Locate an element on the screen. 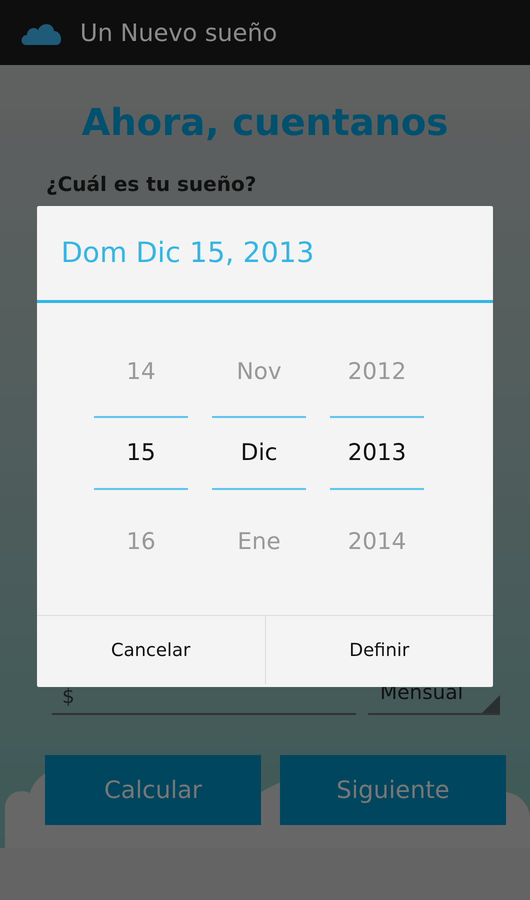 This screenshot has height=900, width=530. picker-option: 2012 is located at coordinates (377, 372).